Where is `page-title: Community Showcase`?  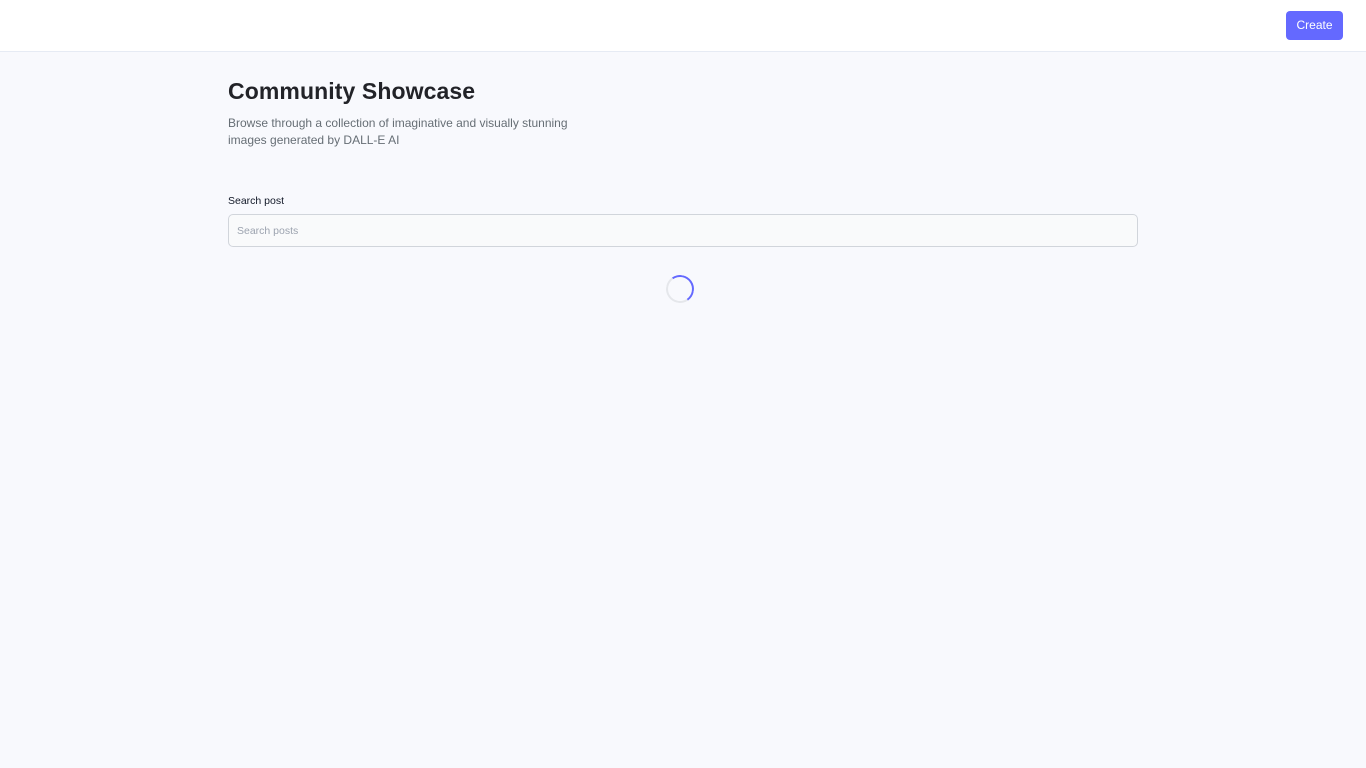
page-title: Community Showcase is located at coordinates (352, 91).